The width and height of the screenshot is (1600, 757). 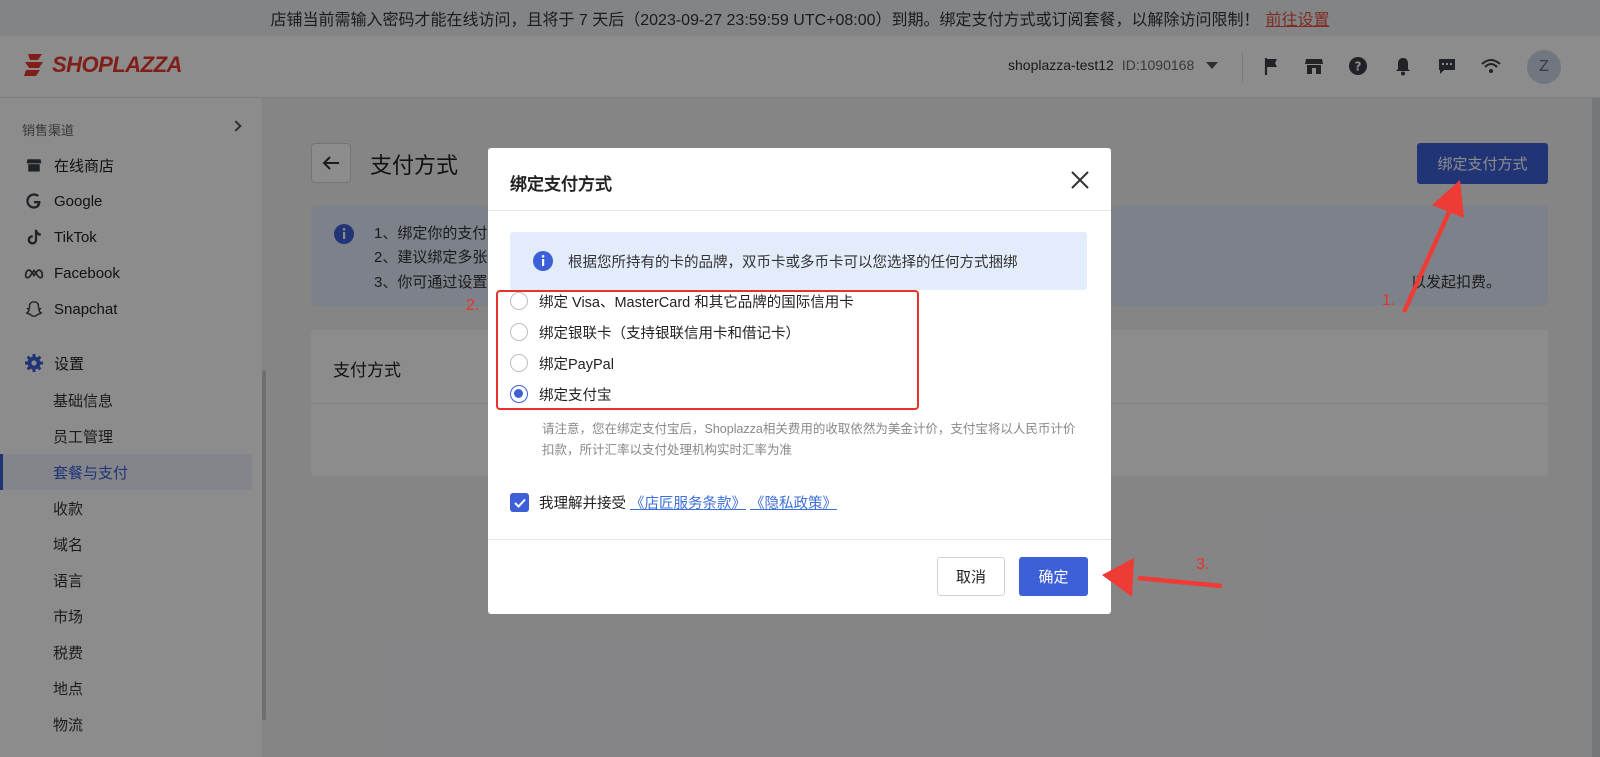 I want to click on privacy-link: 《隐私政策》, so click(x=793, y=502).